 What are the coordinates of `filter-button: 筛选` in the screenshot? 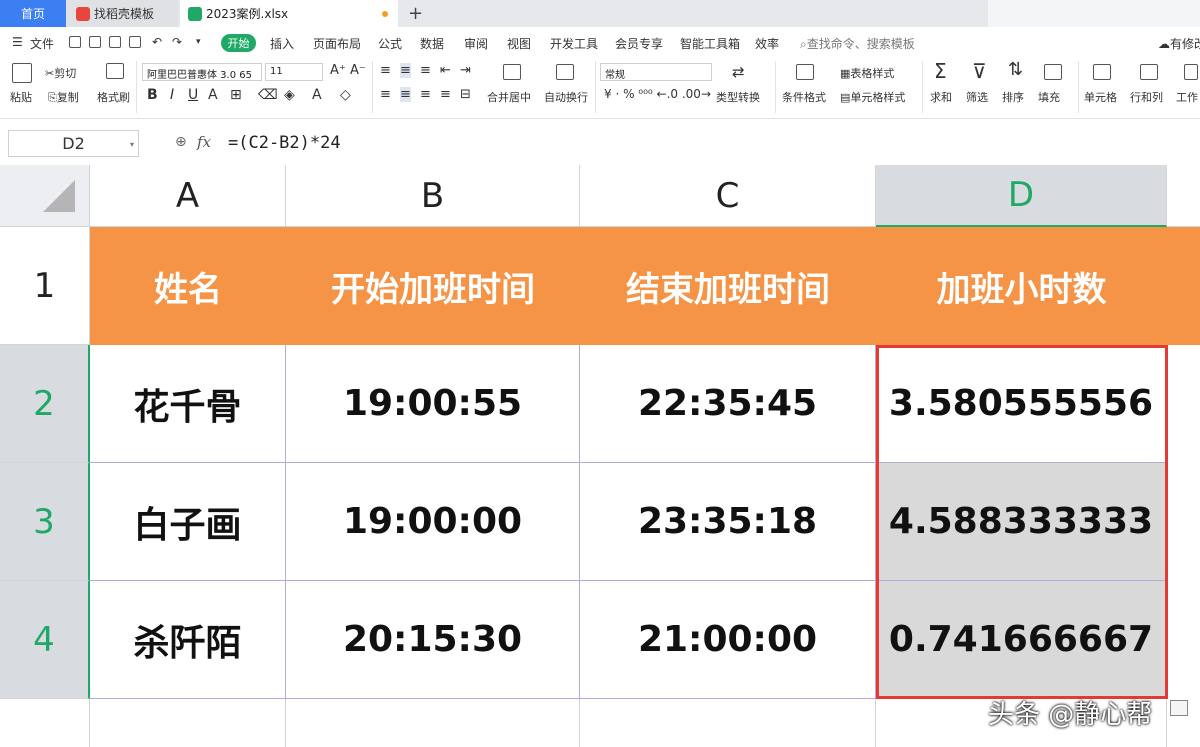 It's located at (977, 97).